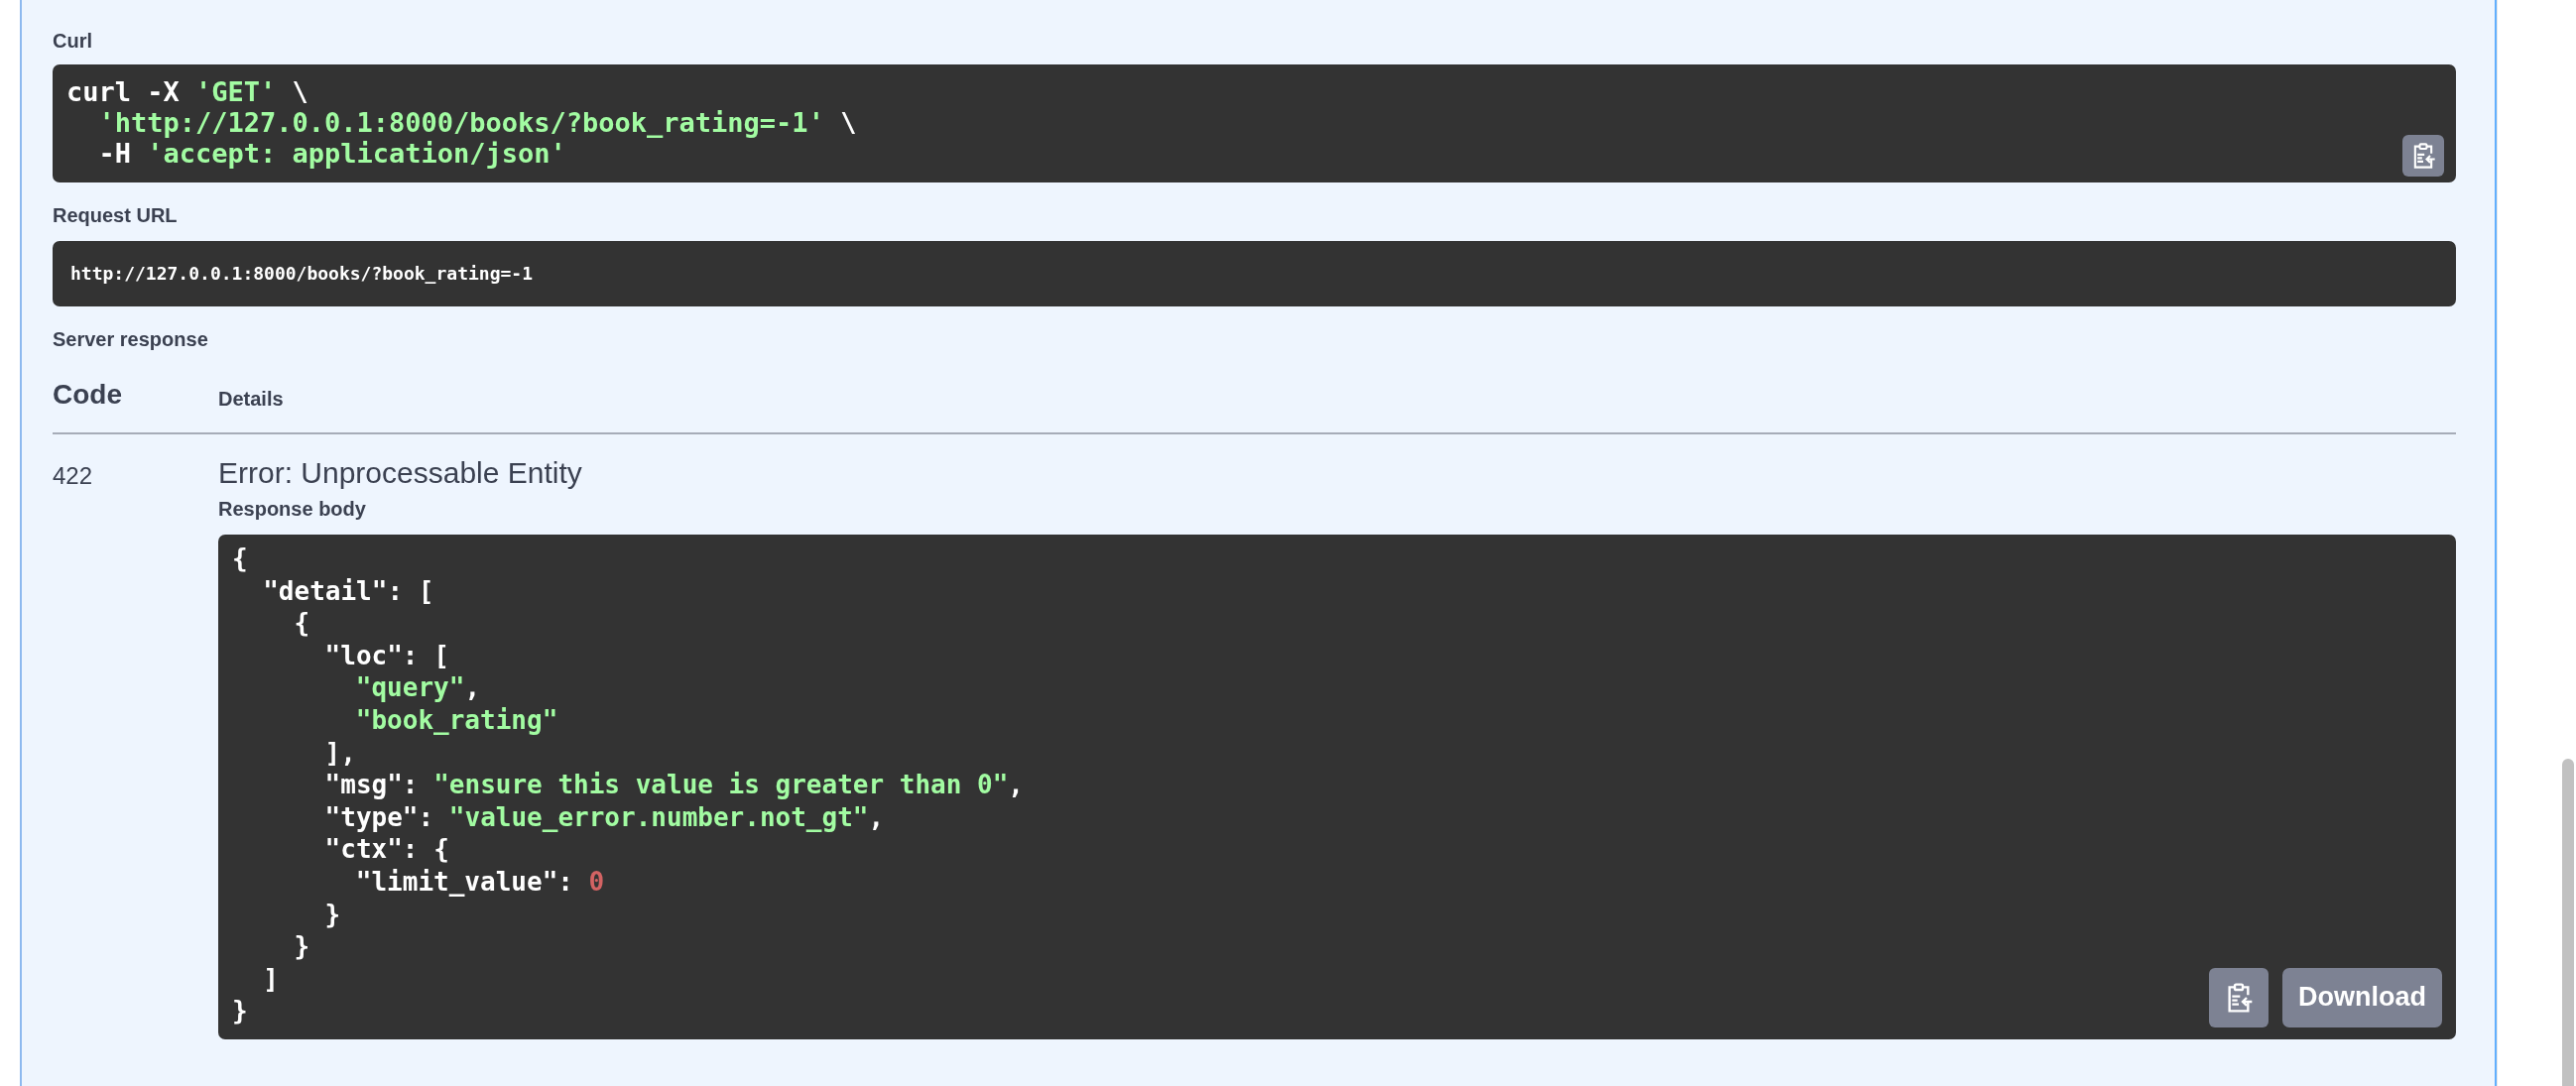 The width and height of the screenshot is (2576, 1086). I want to click on section-label: Curl, so click(73, 41).